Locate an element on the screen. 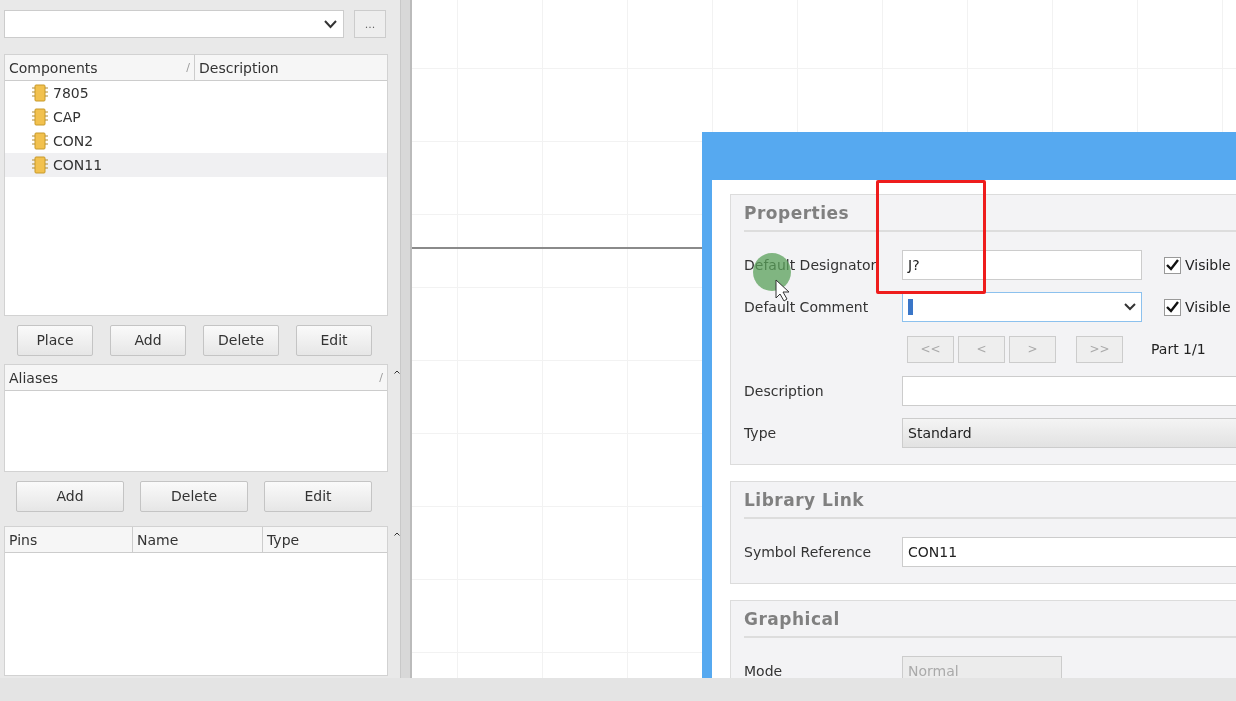  field-label: Default Comment is located at coordinates (807, 307).